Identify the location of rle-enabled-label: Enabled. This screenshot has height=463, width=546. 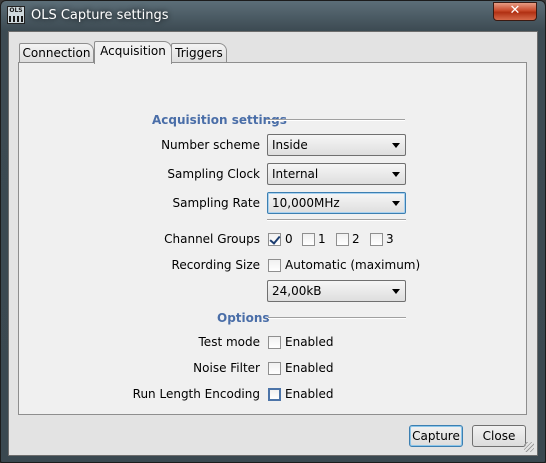
(309, 394).